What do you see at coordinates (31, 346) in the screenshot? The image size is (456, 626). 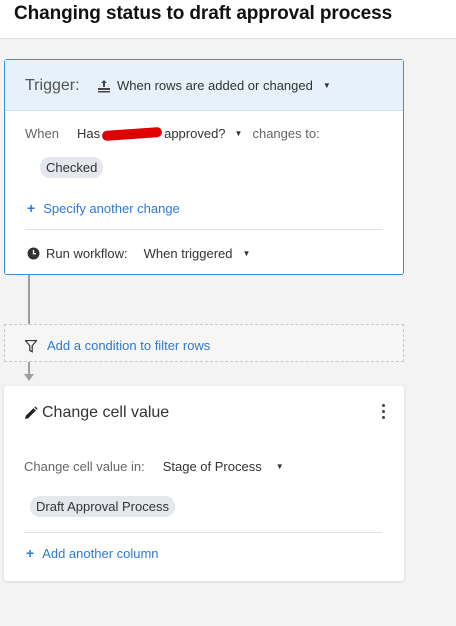 I see `filter-icon` at bounding box center [31, 346].